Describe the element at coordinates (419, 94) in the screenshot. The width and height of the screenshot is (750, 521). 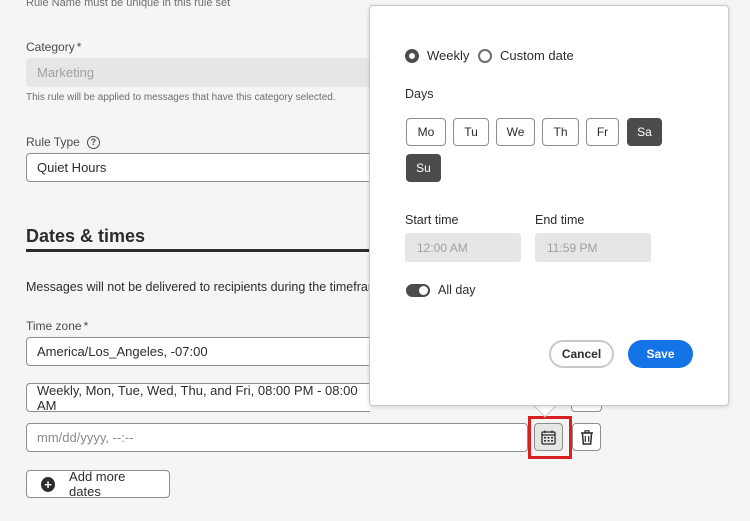
I see `days-label: Days` at that location.